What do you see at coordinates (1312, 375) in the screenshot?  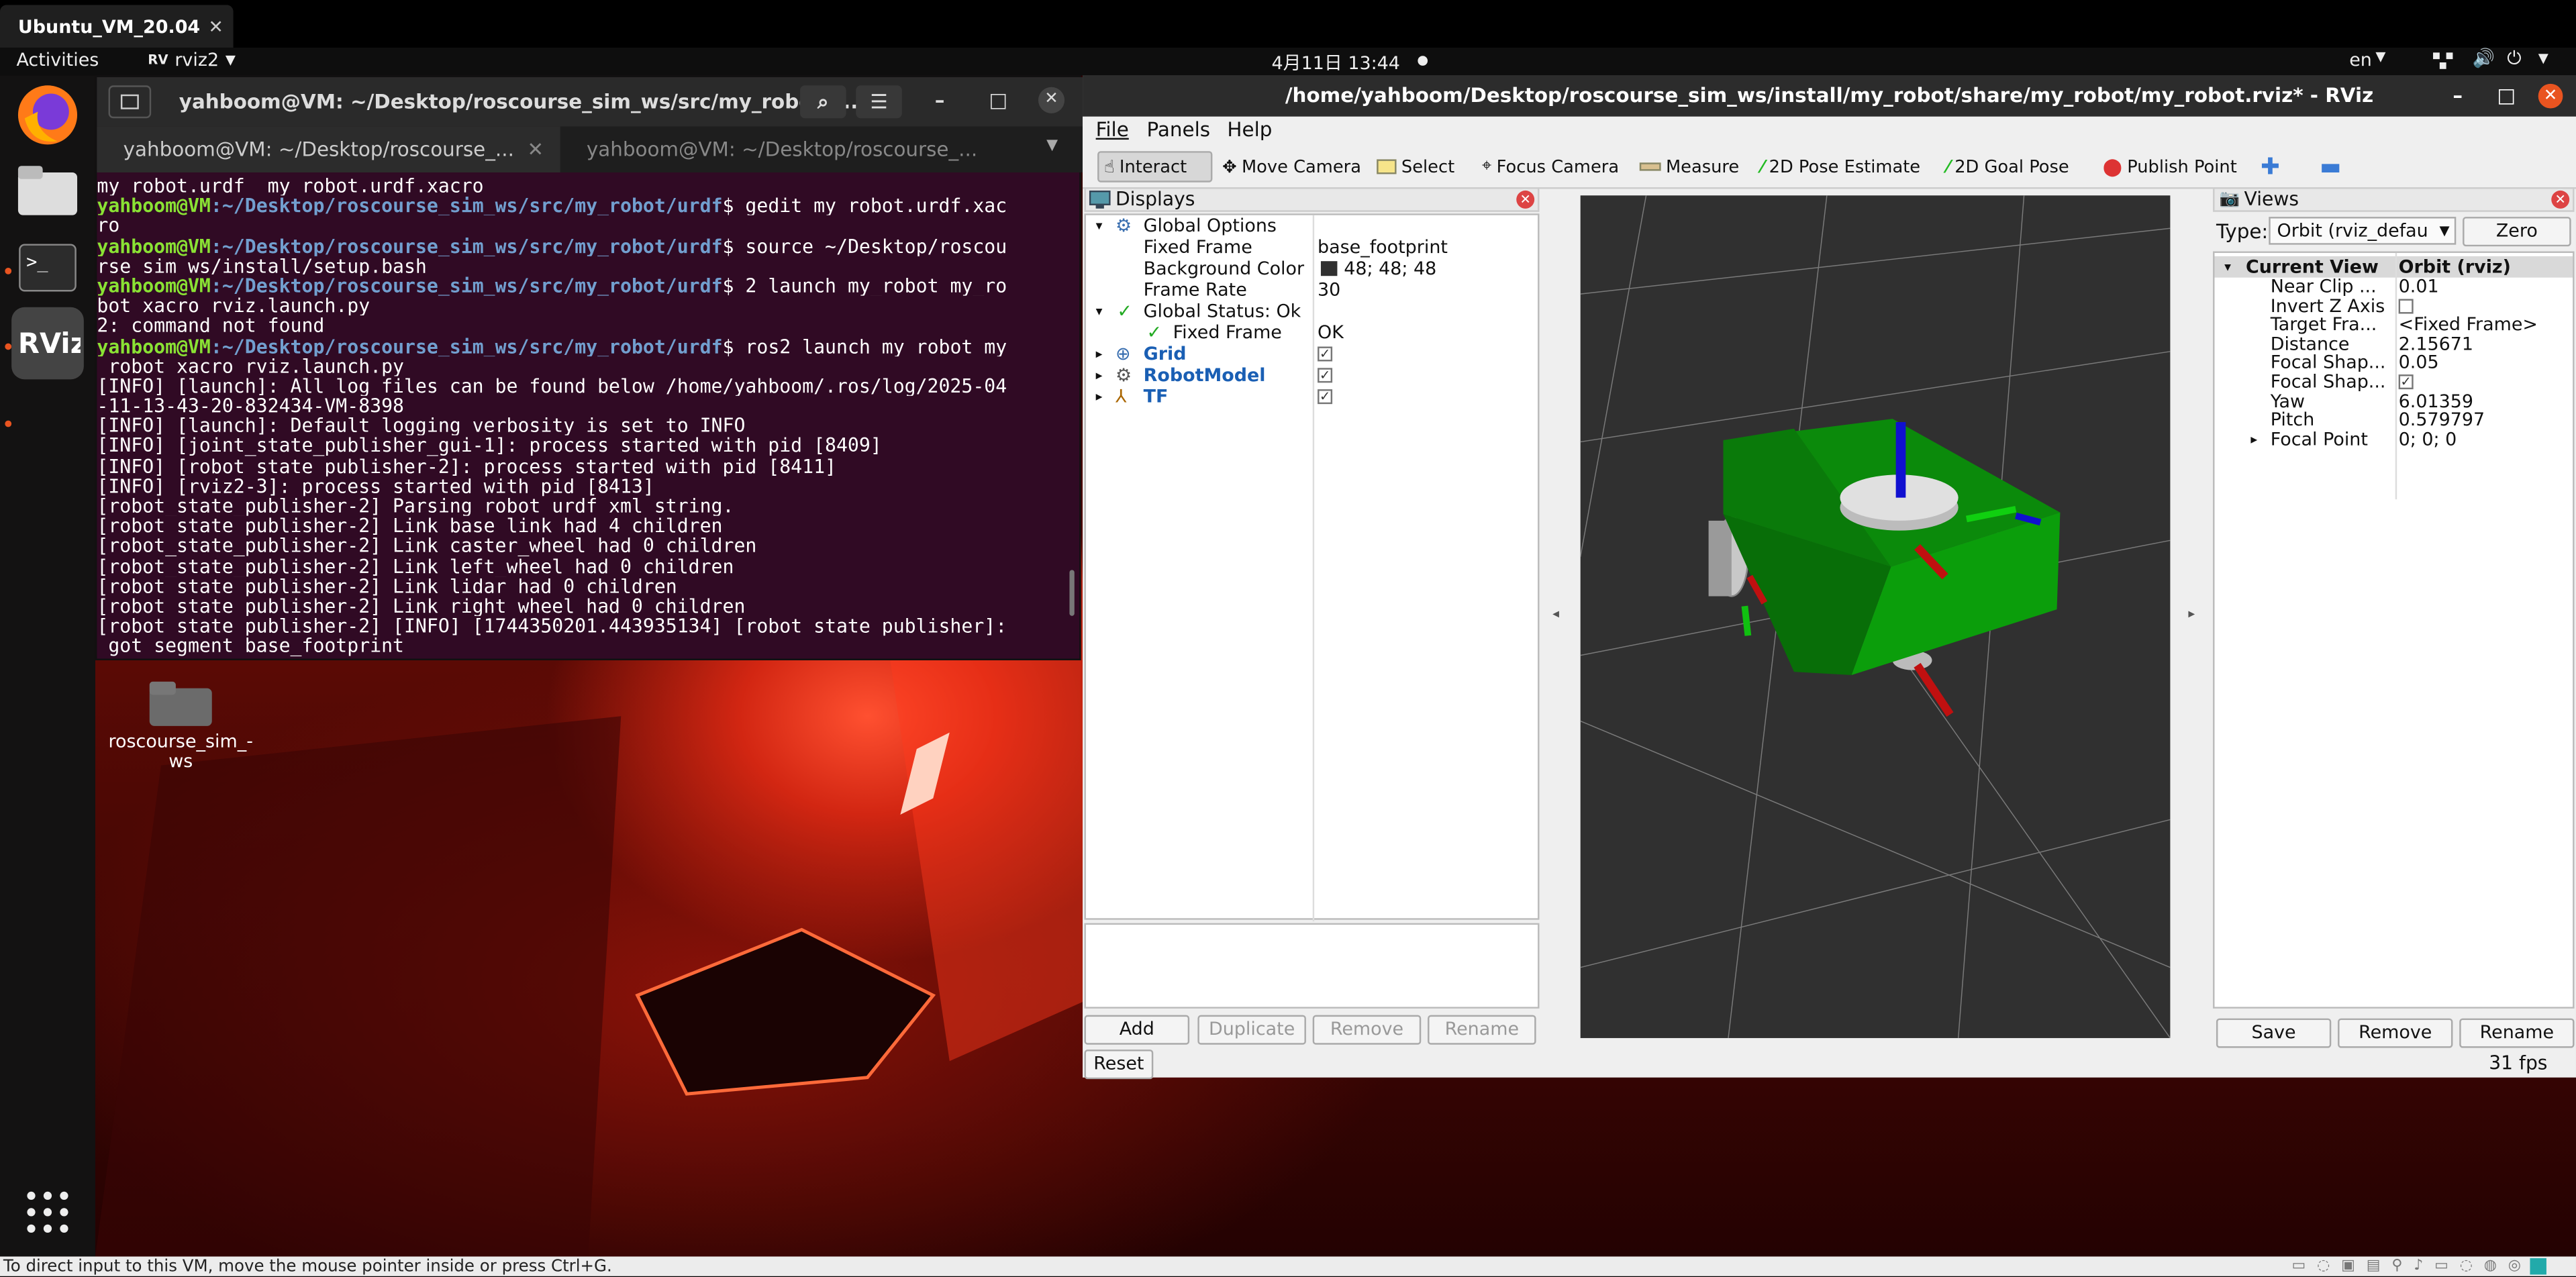 I see `tree-row-robotmodel: ▸ ⚙ RobotModel ✓` at bounding box center [1312, 375].